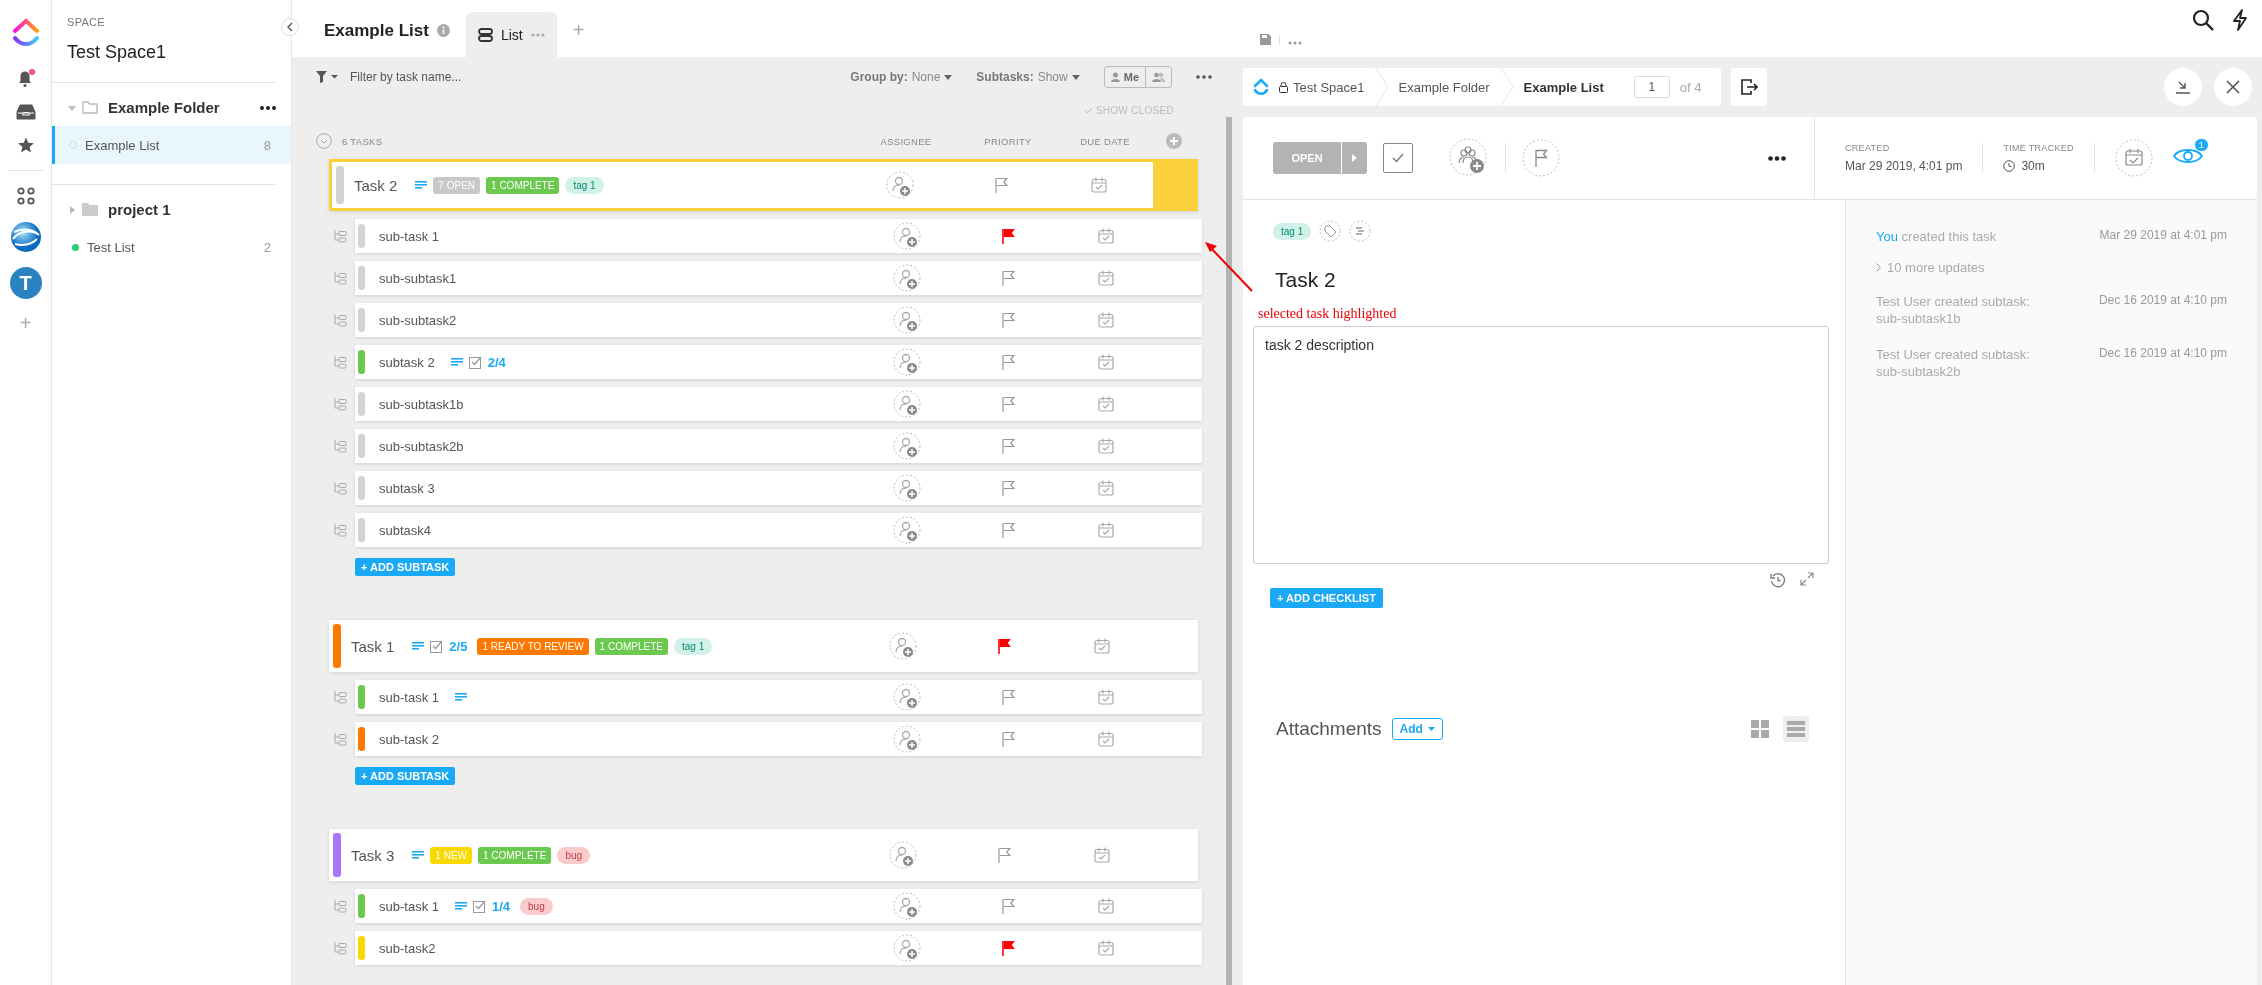  What do you see at coordinates (405, 530) in the screenshot?
I see `subtask-name: subtask4` at bounding box center [405, 530].